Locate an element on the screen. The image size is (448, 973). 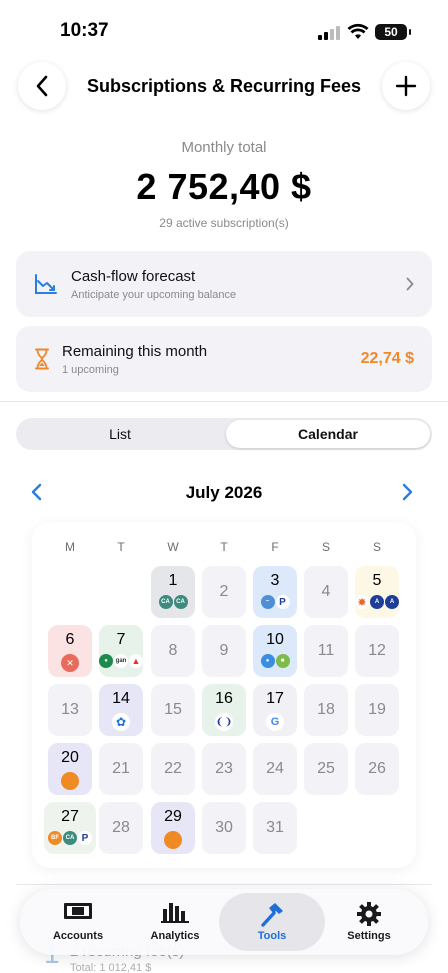
calendar-day-21: 21 is located at coordinates (121, 769).